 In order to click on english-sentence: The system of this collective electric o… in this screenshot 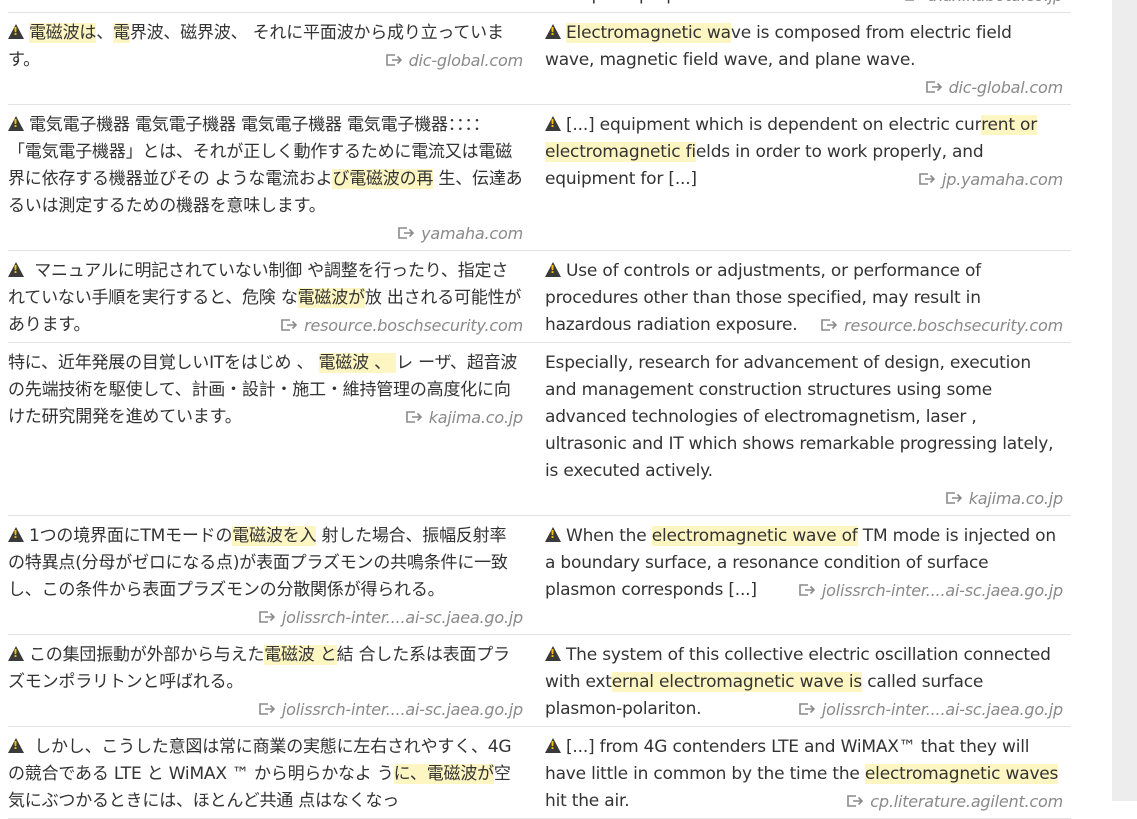, I will do `click(798, 680)`.